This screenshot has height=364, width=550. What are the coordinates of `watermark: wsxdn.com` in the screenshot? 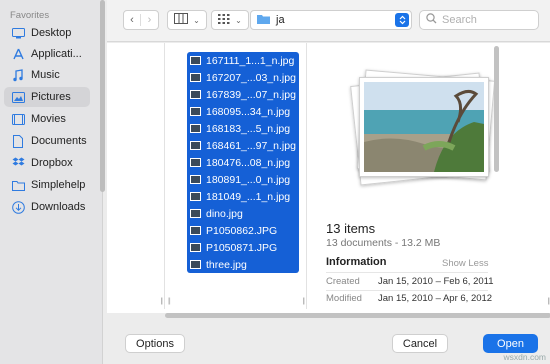 It's located at (524, 357).